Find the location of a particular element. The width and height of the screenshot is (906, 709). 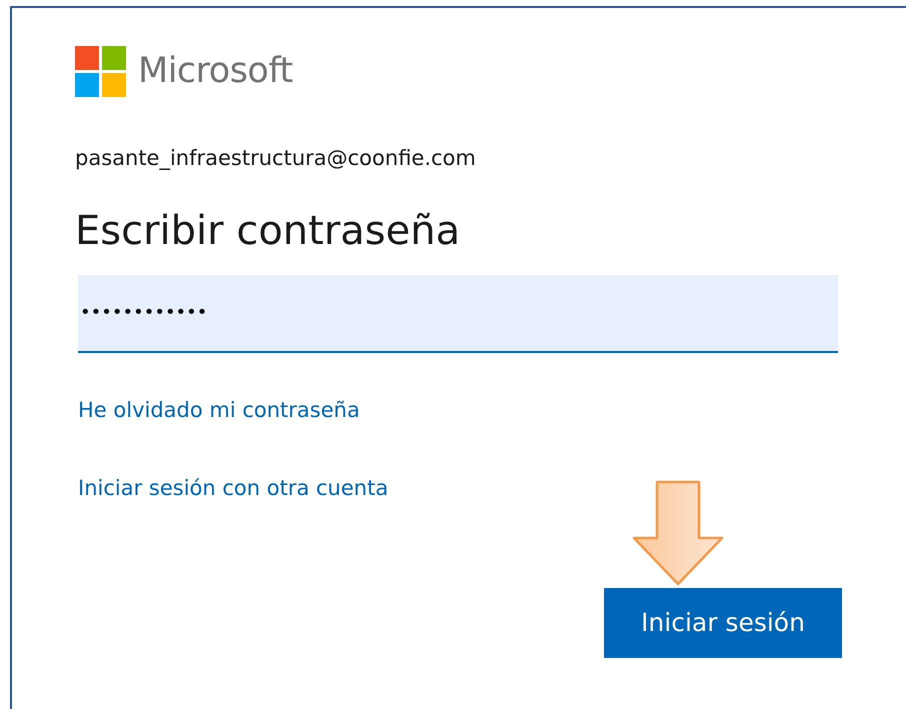

logo-icon is located at coordinates (100, 71).